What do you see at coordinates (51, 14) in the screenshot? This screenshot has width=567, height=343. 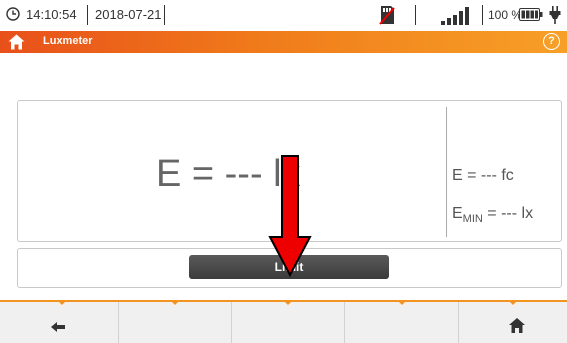 I see `status-time: 14:10:54` at bounding box center [51, 14].